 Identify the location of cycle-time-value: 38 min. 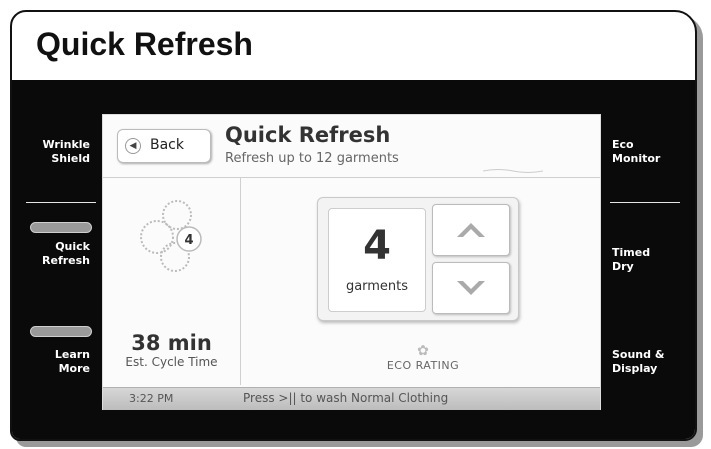
(171, 343).